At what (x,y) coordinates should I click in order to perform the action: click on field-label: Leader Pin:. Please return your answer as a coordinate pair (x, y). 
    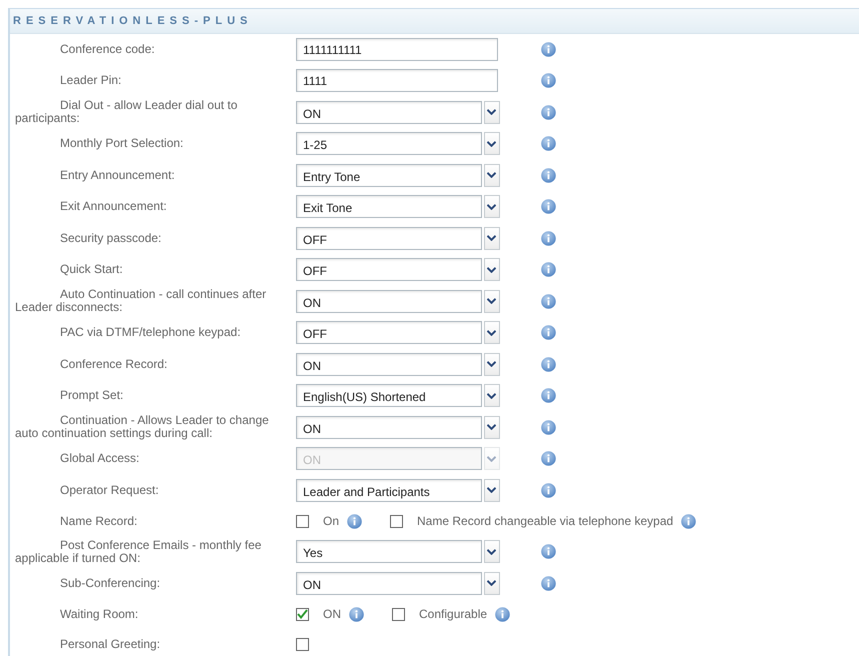
    Looking at the image, I should click on (90, 81).